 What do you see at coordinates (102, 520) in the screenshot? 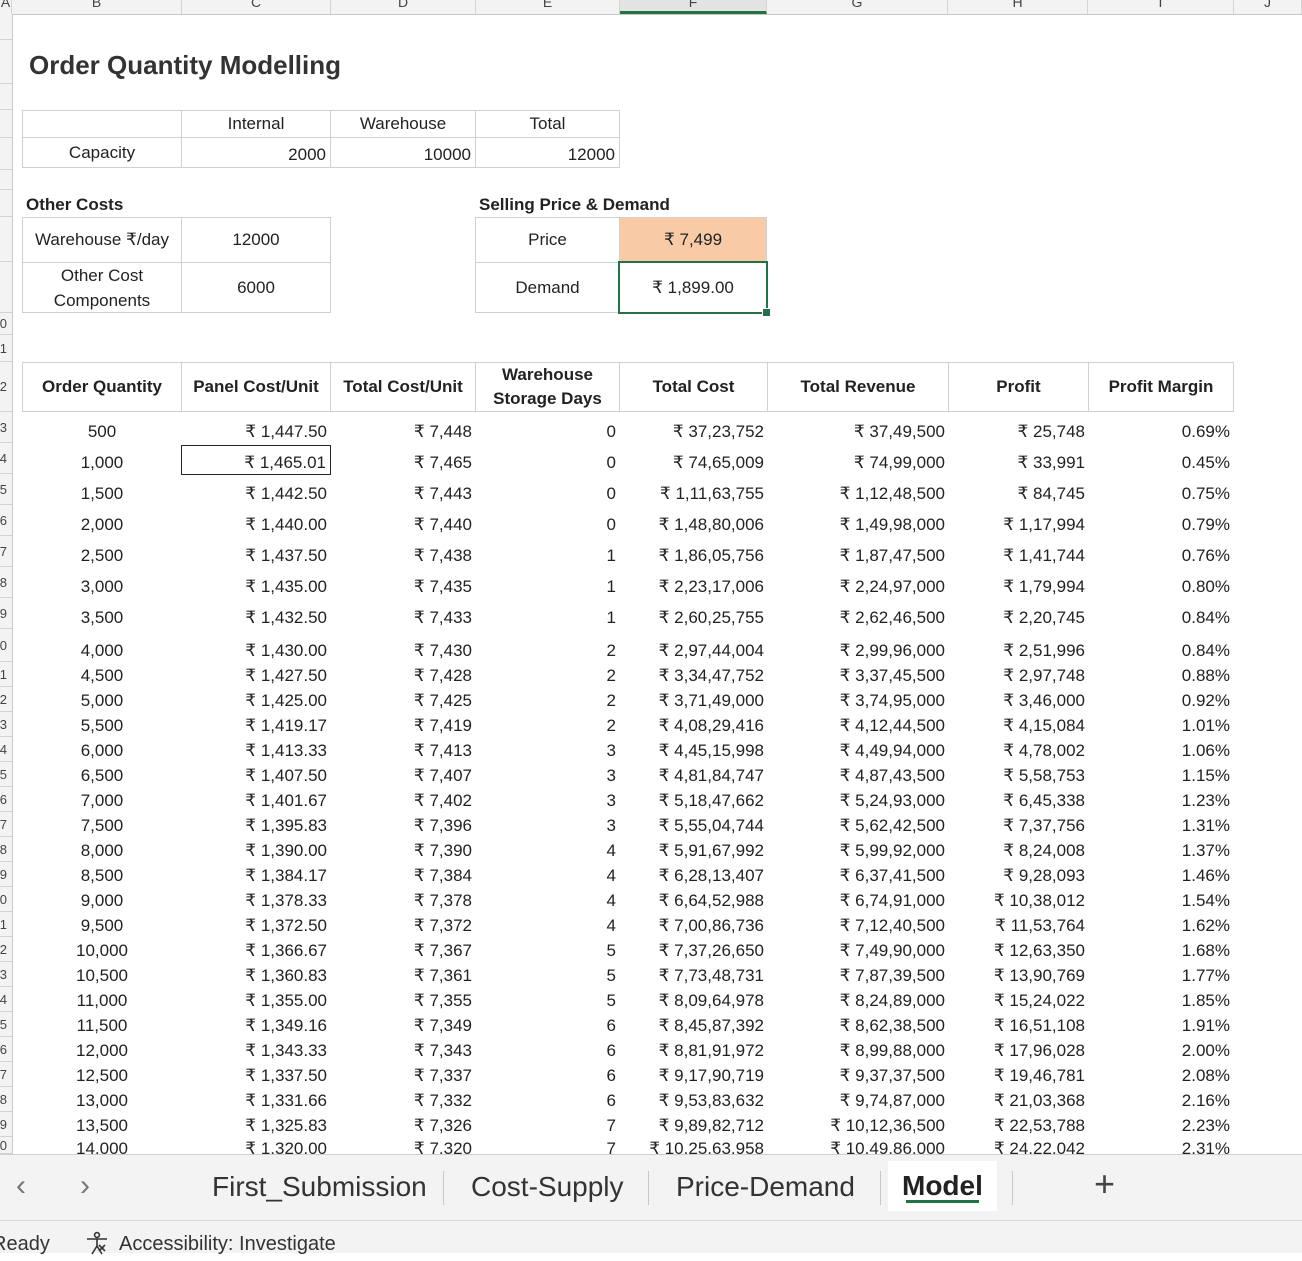
I see `order-quantity-cell: 2,000` at bounding box center [102, 520].